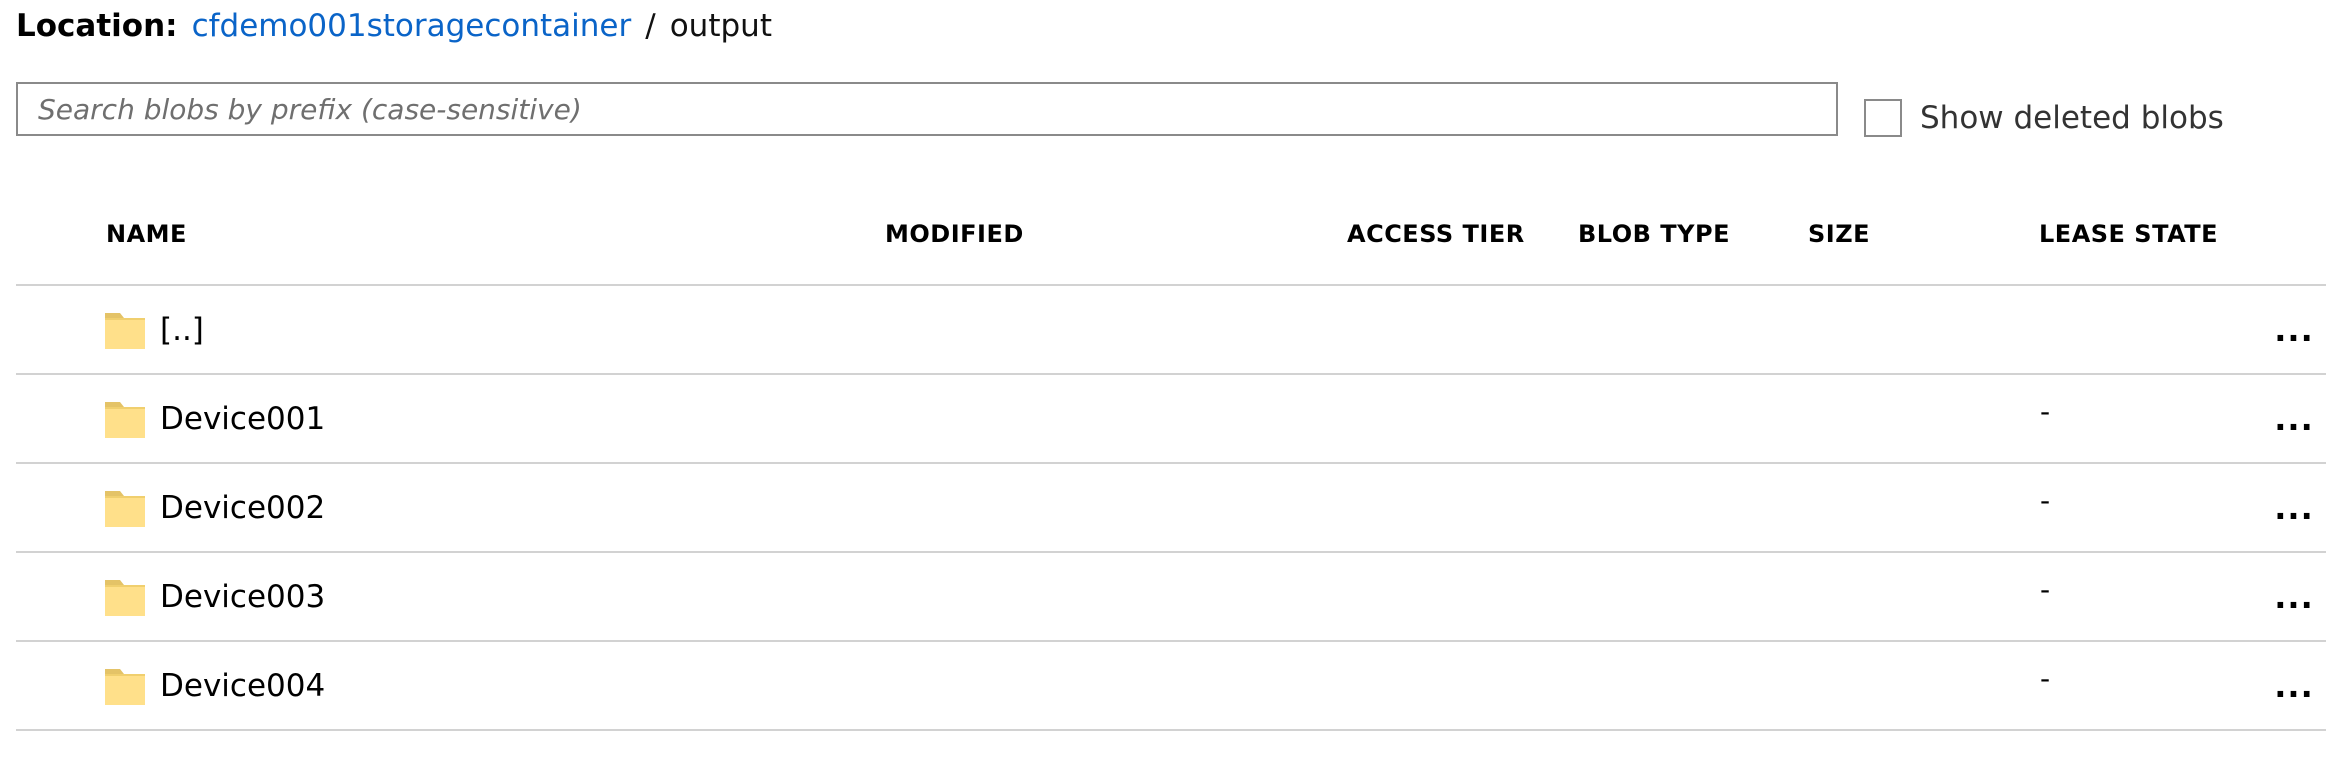  I want to click on name-cell: Device001, so click(215, 418).